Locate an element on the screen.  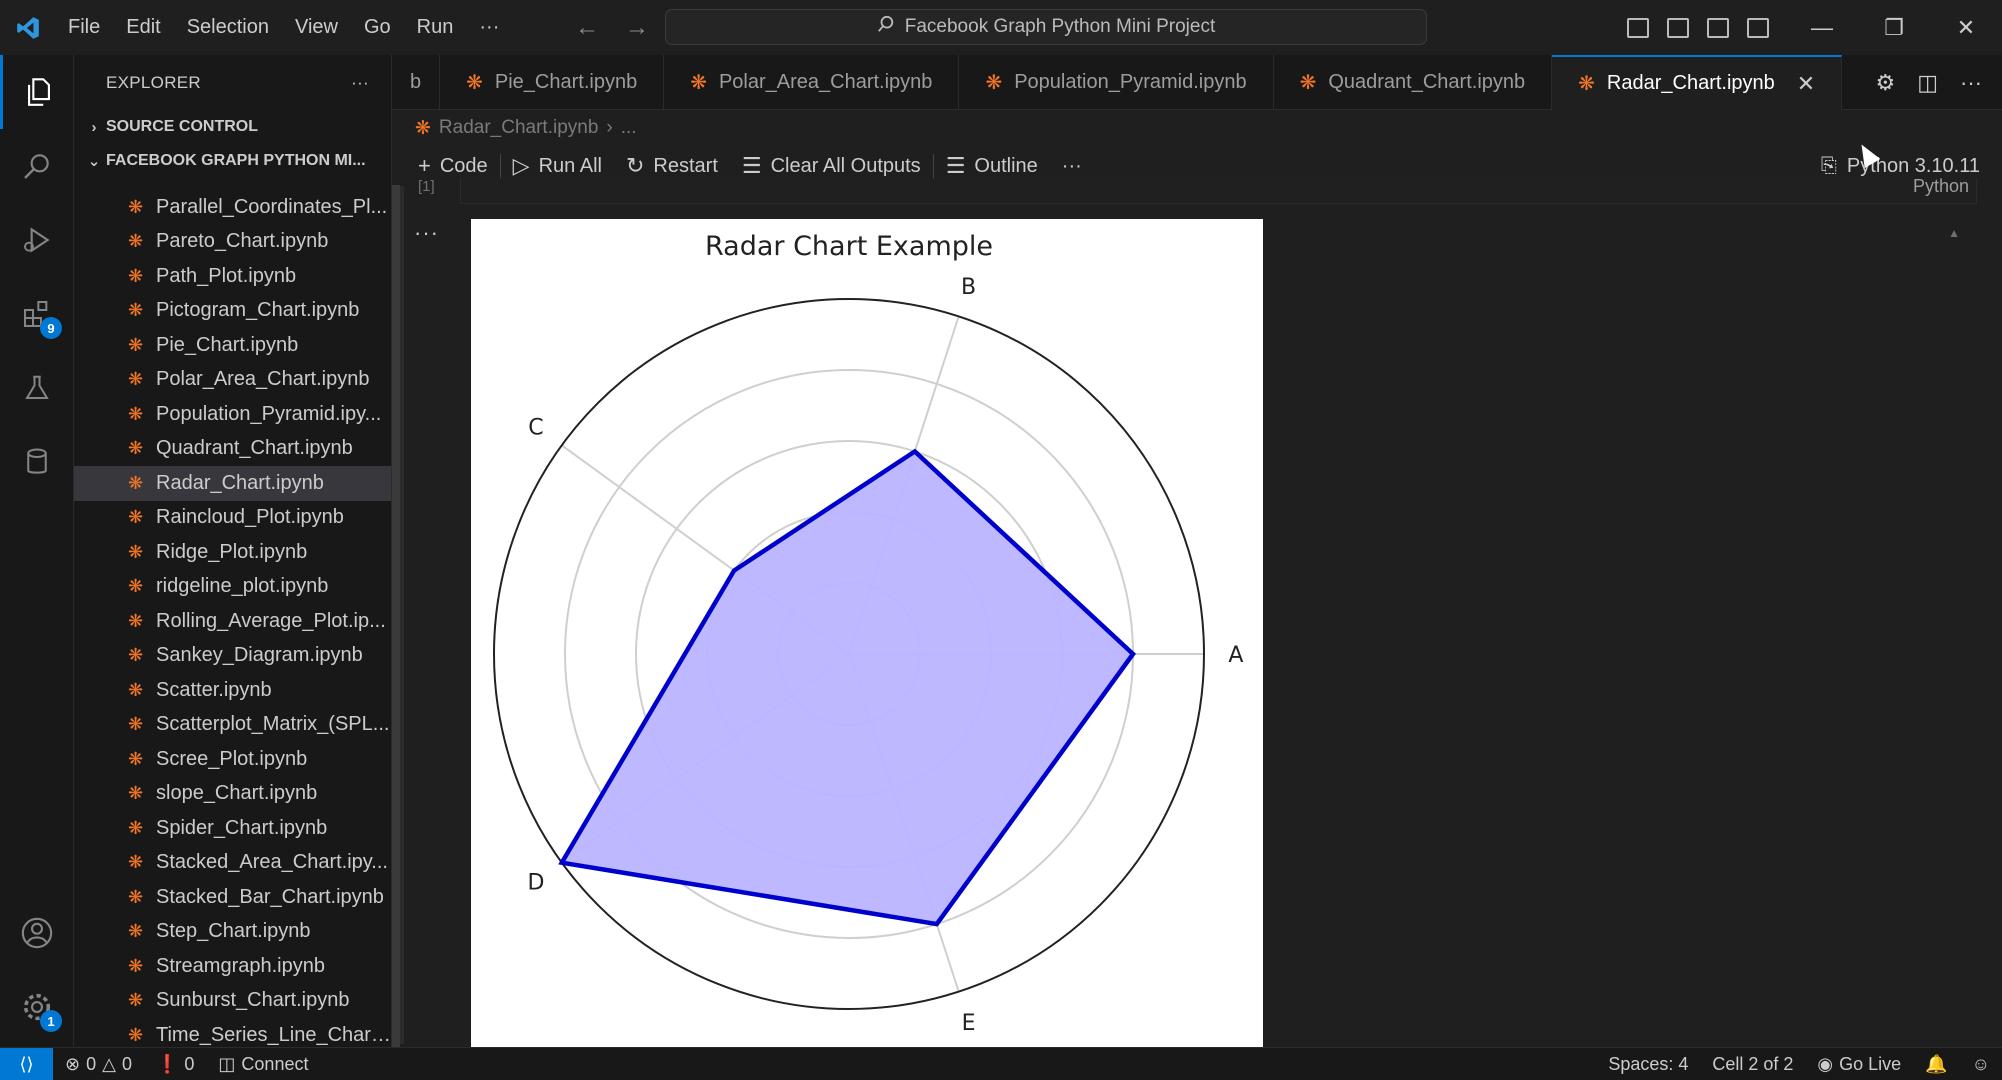
tab-radar-chart: ❋ Radar_Chart.ipynb ✕ is located at coordinates (1697, 82).